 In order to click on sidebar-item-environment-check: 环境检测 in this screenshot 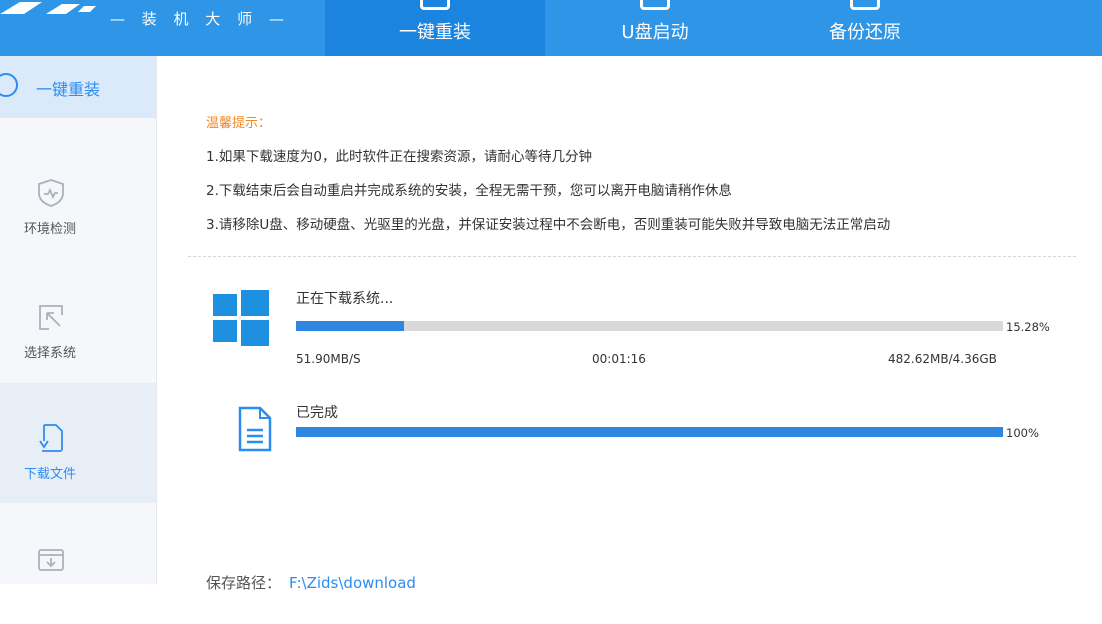, I will do `click(78, 198)`.